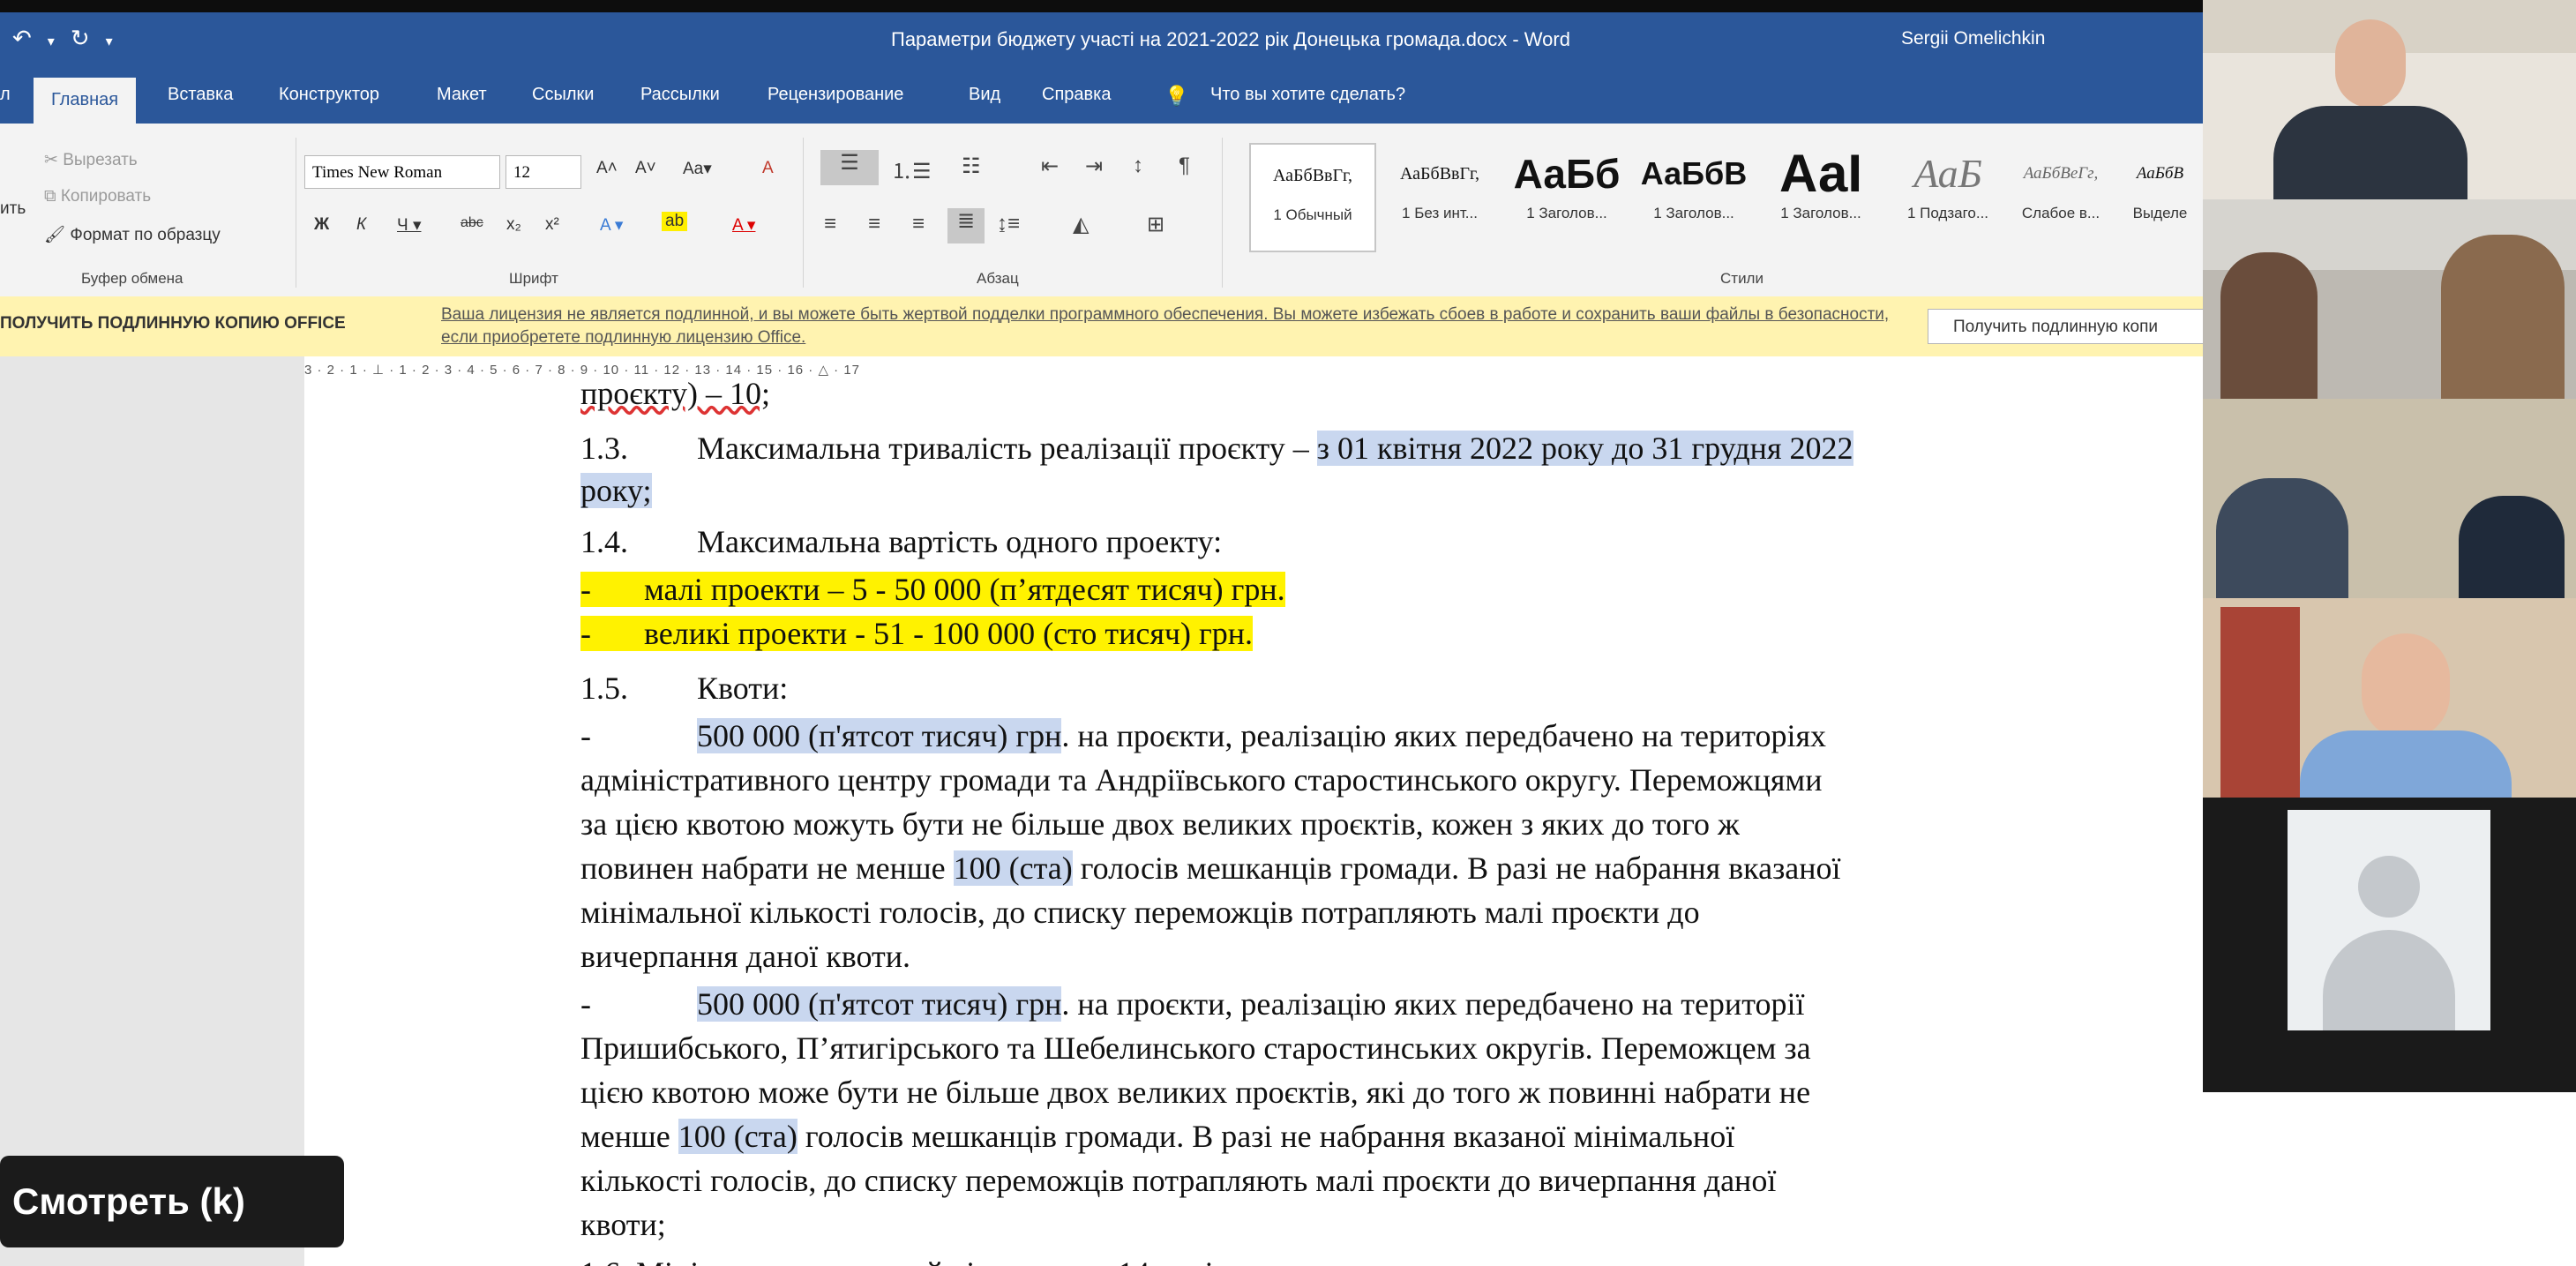  What do you see at coordinates (2389, 887) in the screenshot?
I see `avatar-head-icon` at bounding box center [2389, 887].